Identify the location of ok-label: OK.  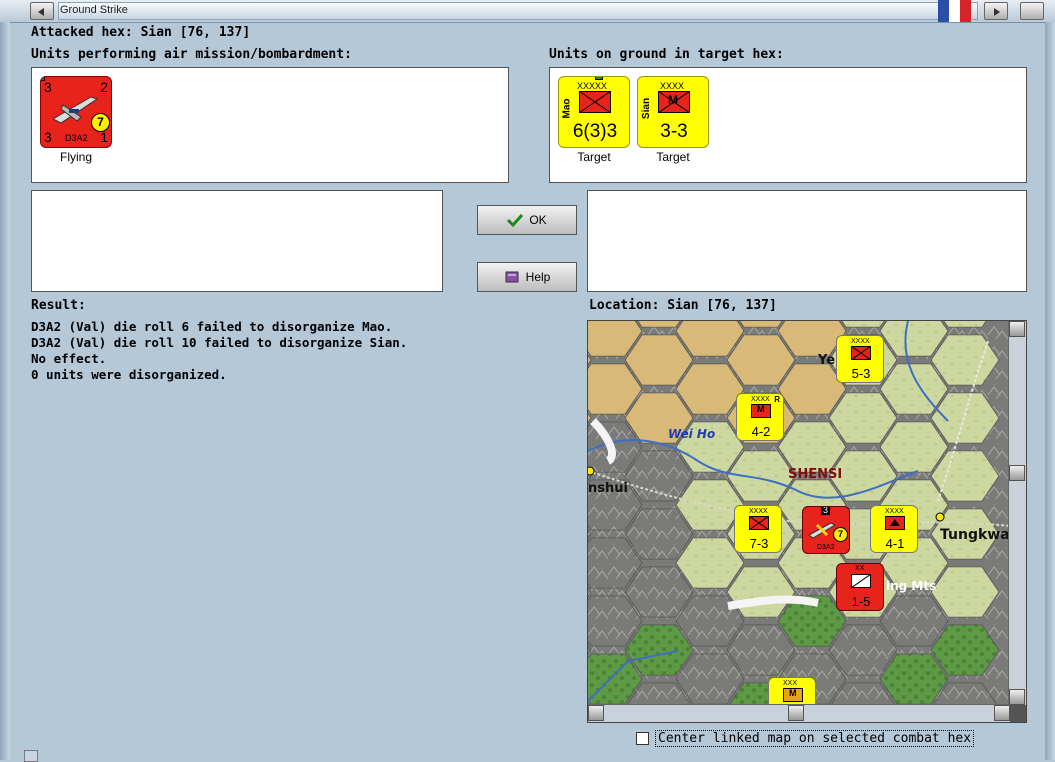
(538, 220).